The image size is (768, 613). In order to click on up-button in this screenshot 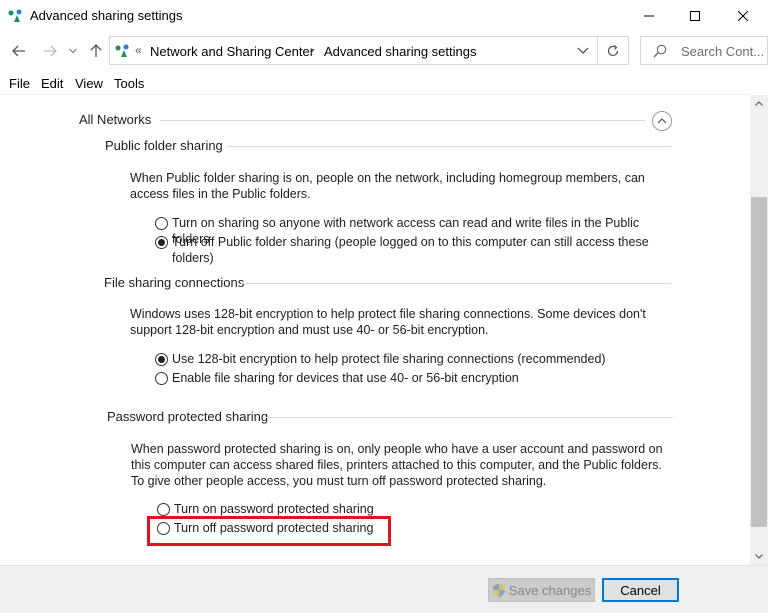, I will do `click(96, 51)`.